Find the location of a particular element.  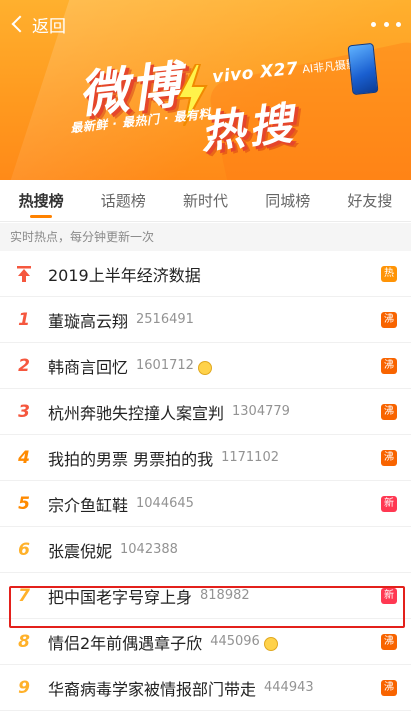

search-count: 1304779 is located at coordinates (261, 411).